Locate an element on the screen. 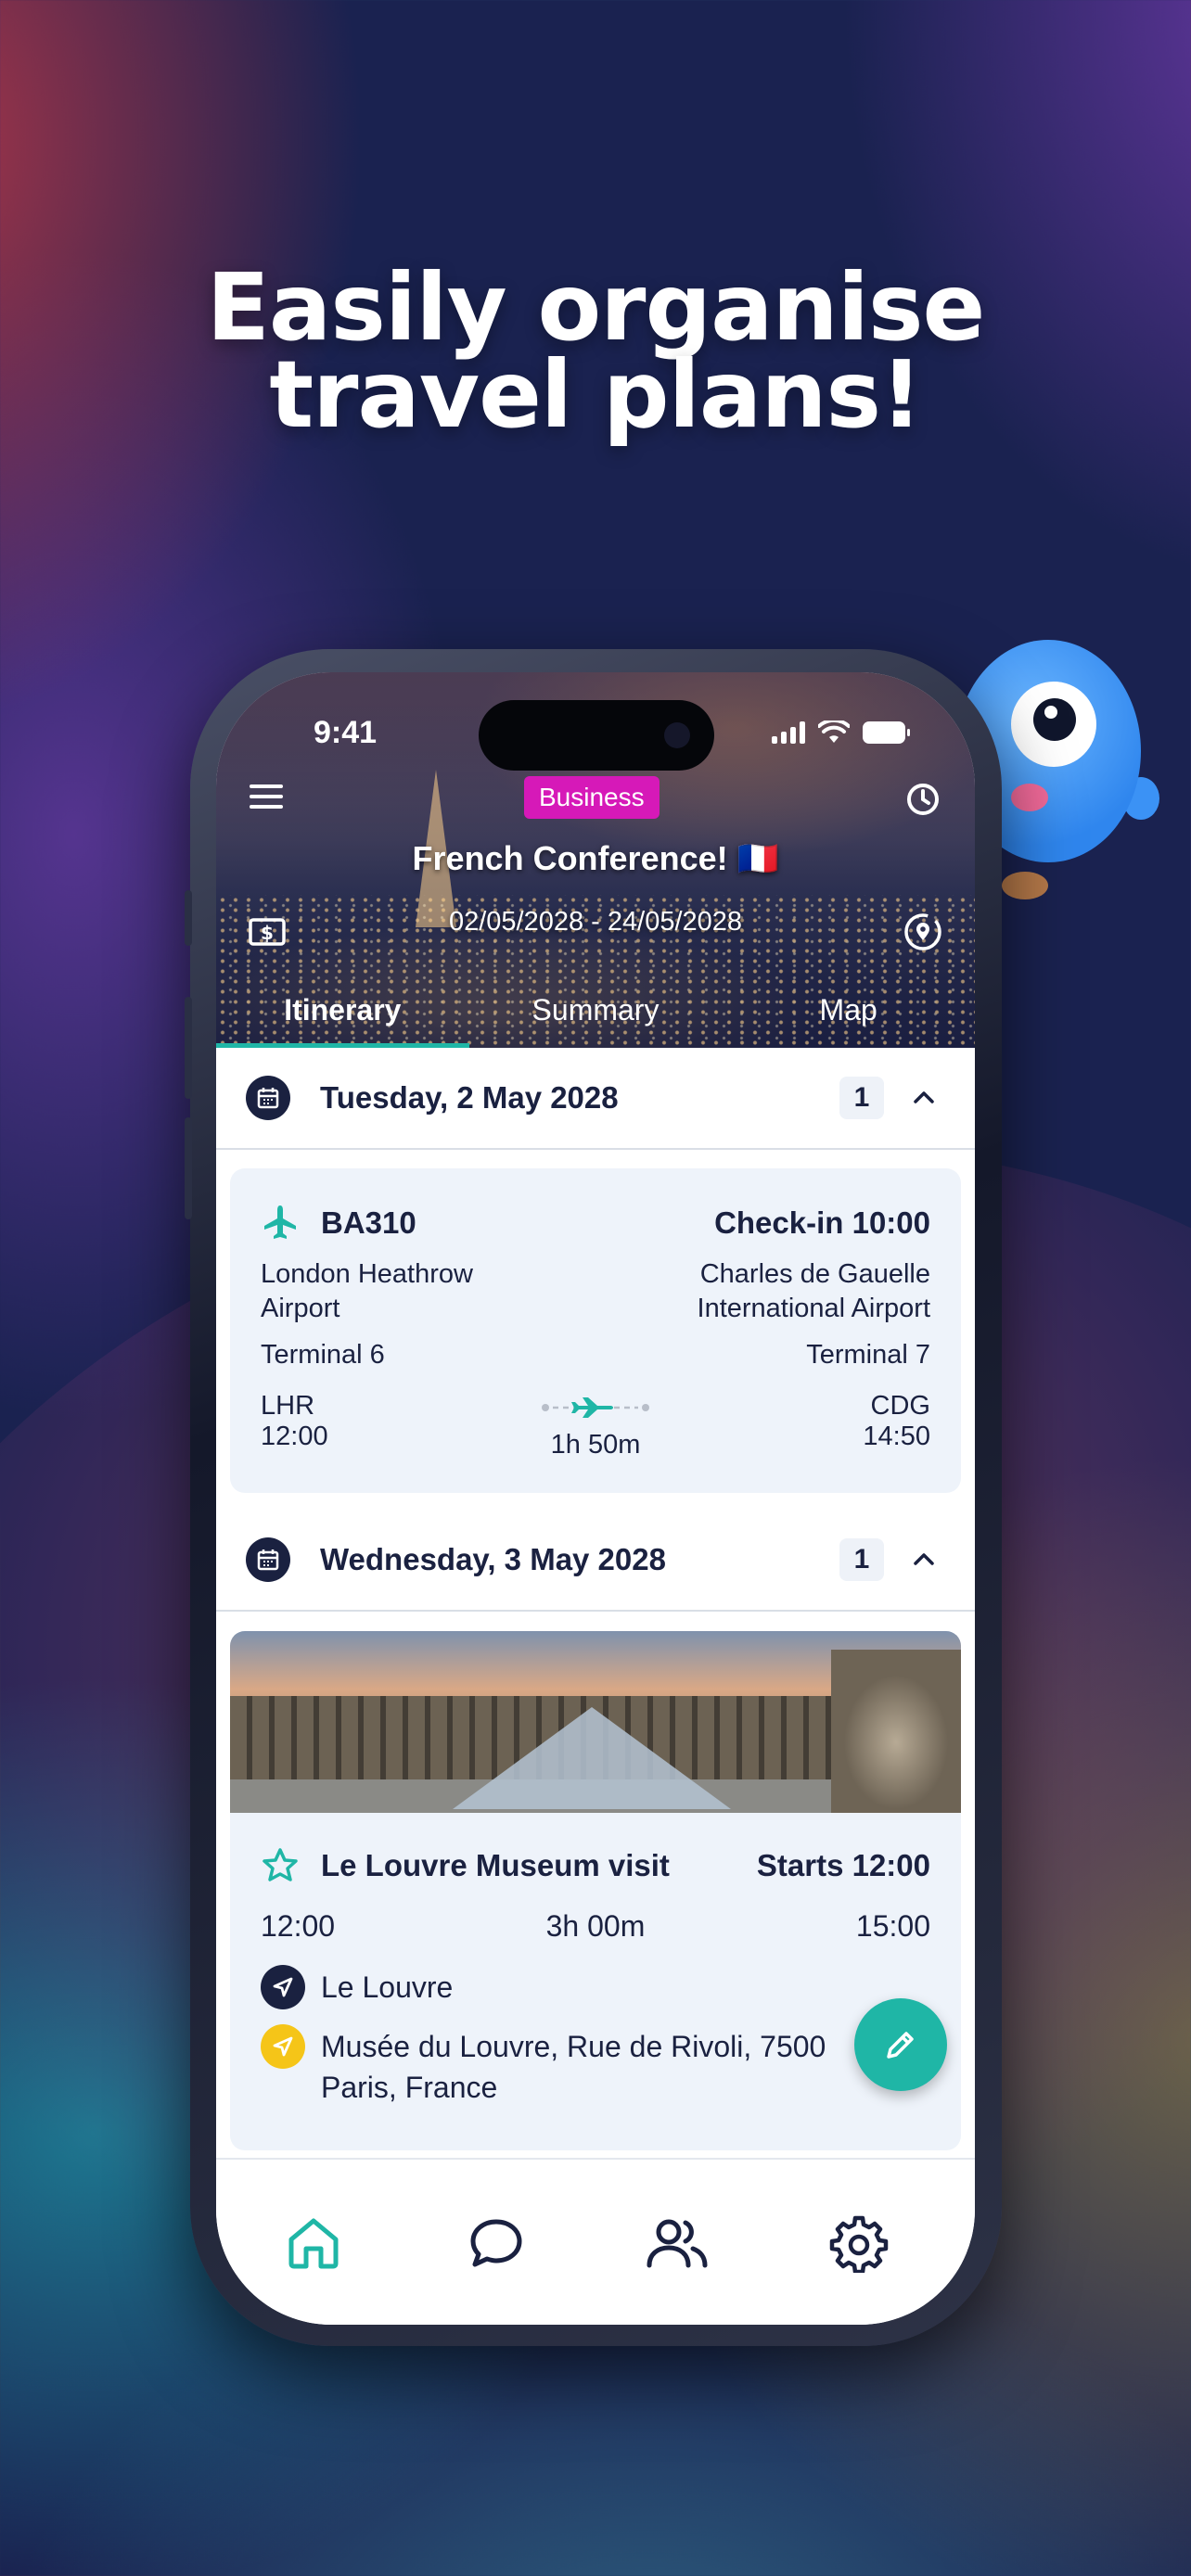 Image resolution: width=1191 pixels, height=2576 pixels. chat-bubble-icon is located at coordinates (496, 2243).